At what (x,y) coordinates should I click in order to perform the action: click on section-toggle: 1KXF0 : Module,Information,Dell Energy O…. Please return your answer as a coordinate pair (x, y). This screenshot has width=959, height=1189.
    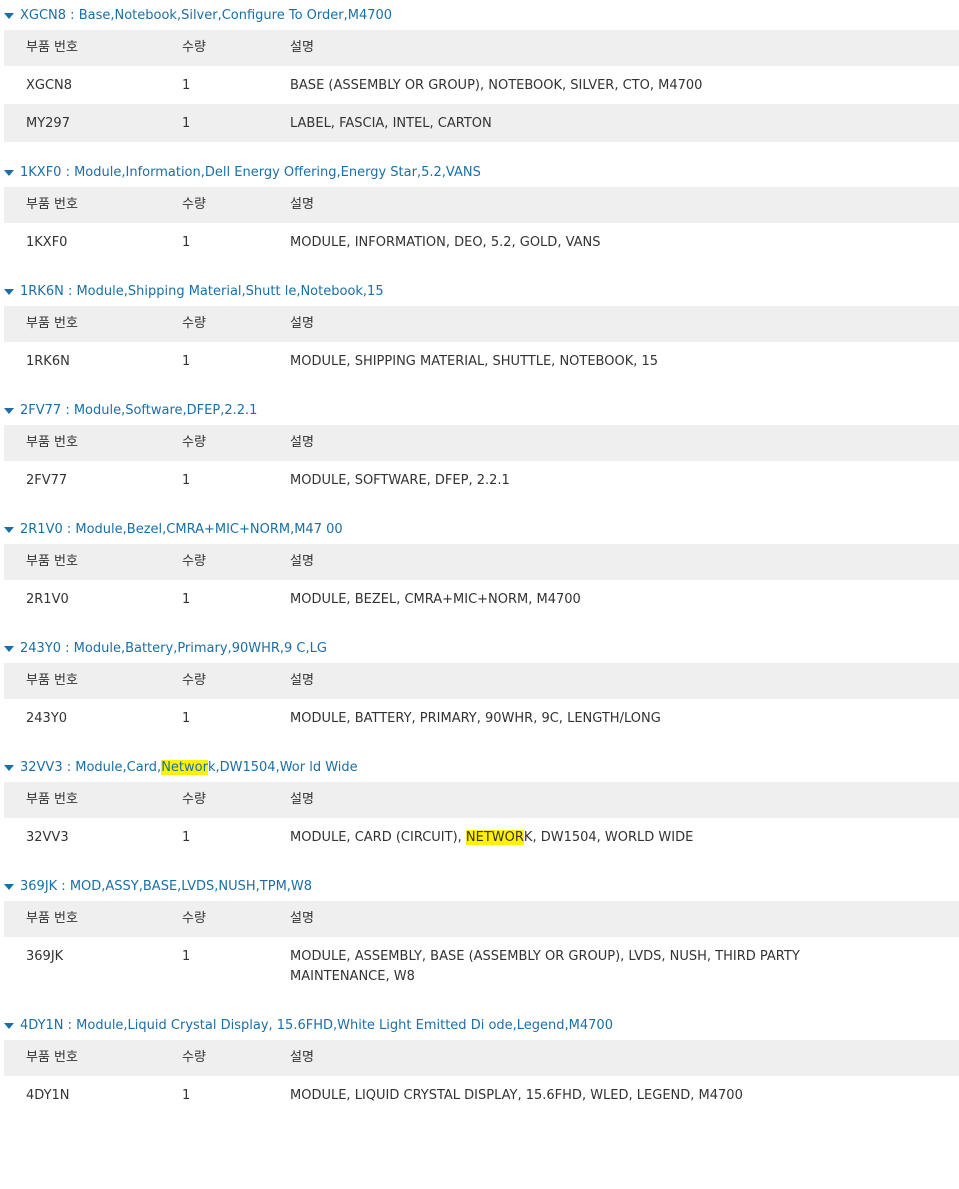
    Looking at the image, I should click on (479, 172).